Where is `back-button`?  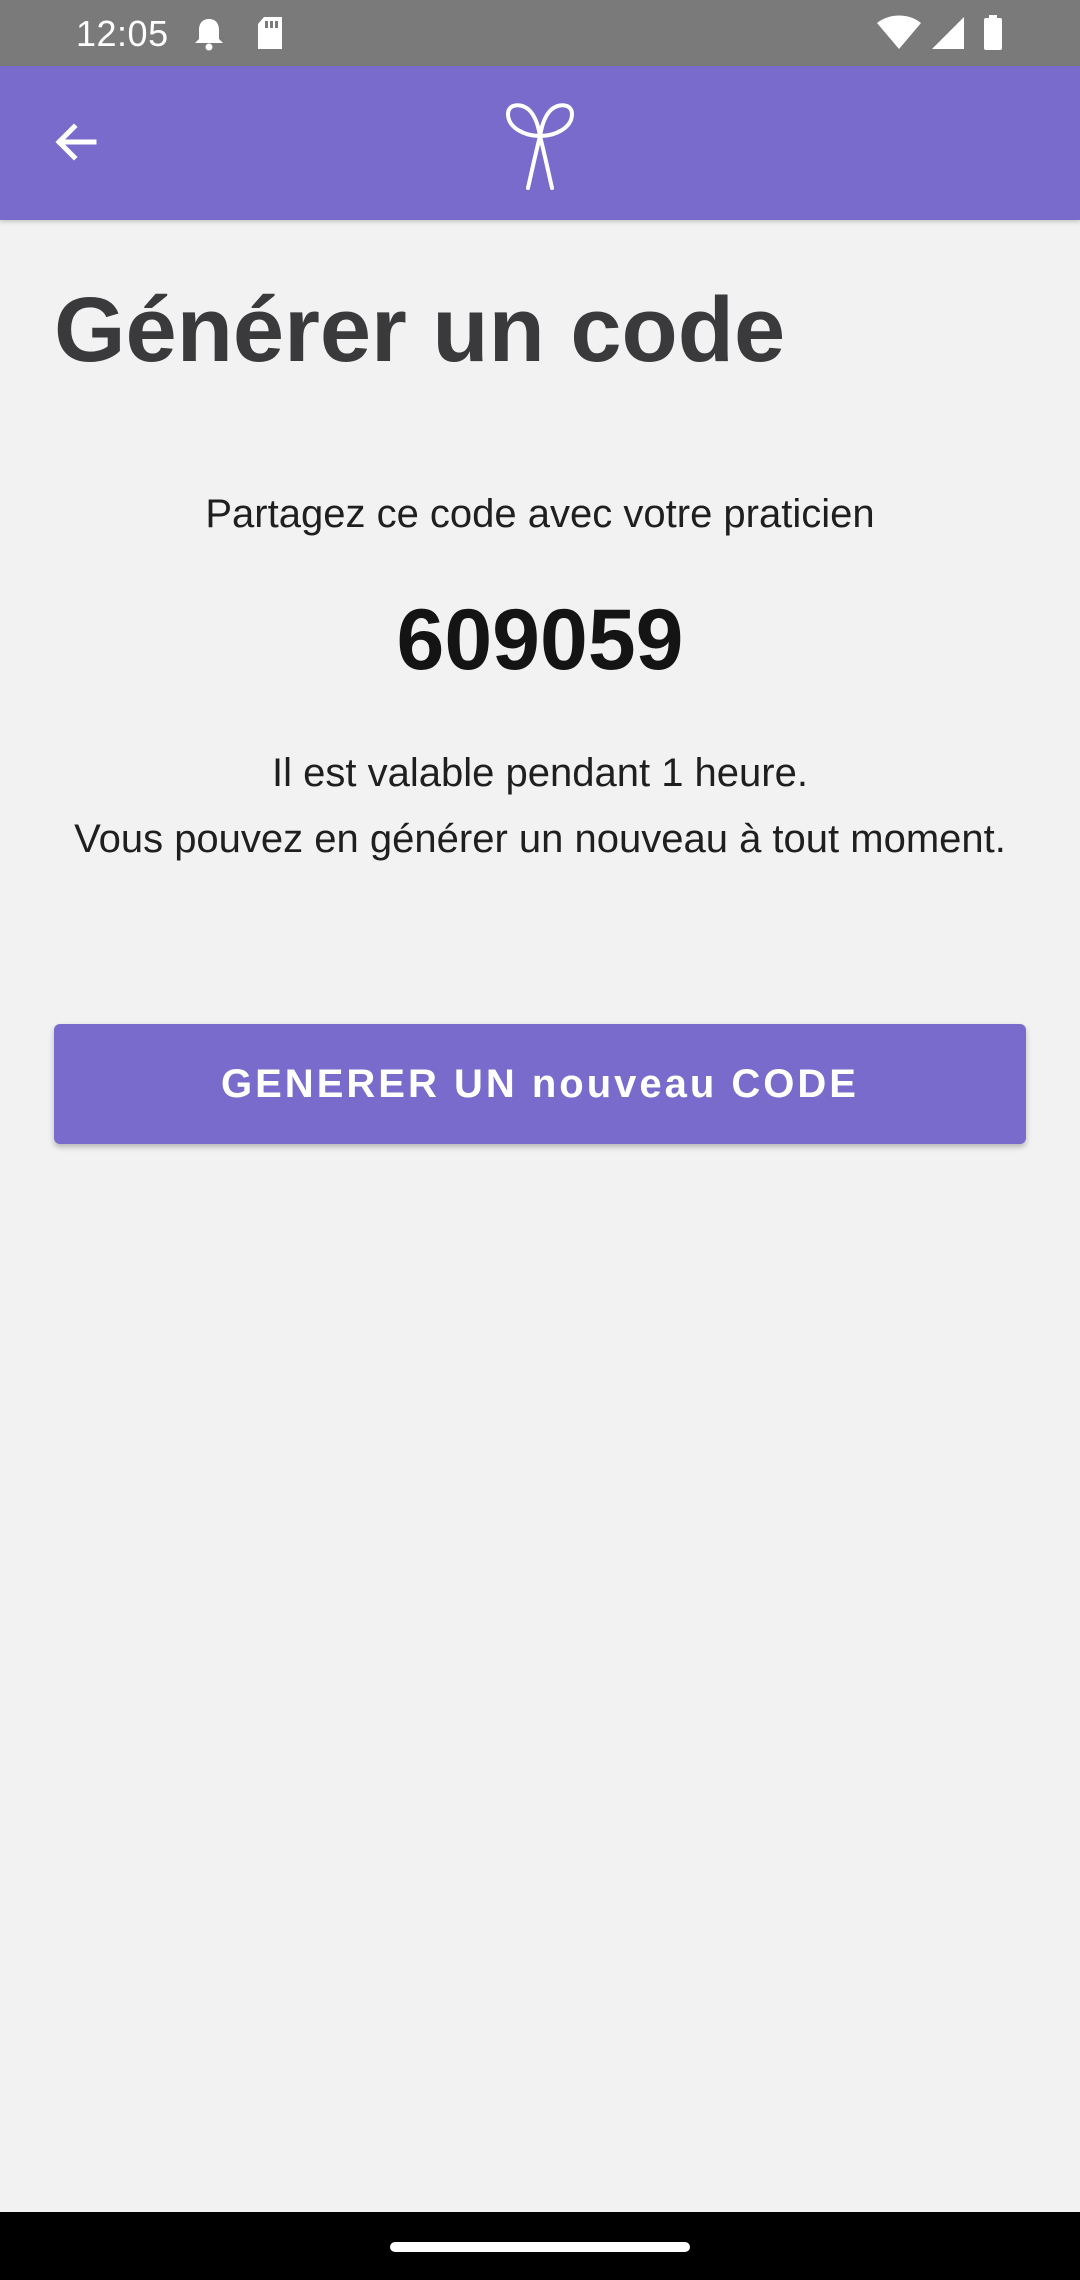
back-button is located at coordinates (76, 142).